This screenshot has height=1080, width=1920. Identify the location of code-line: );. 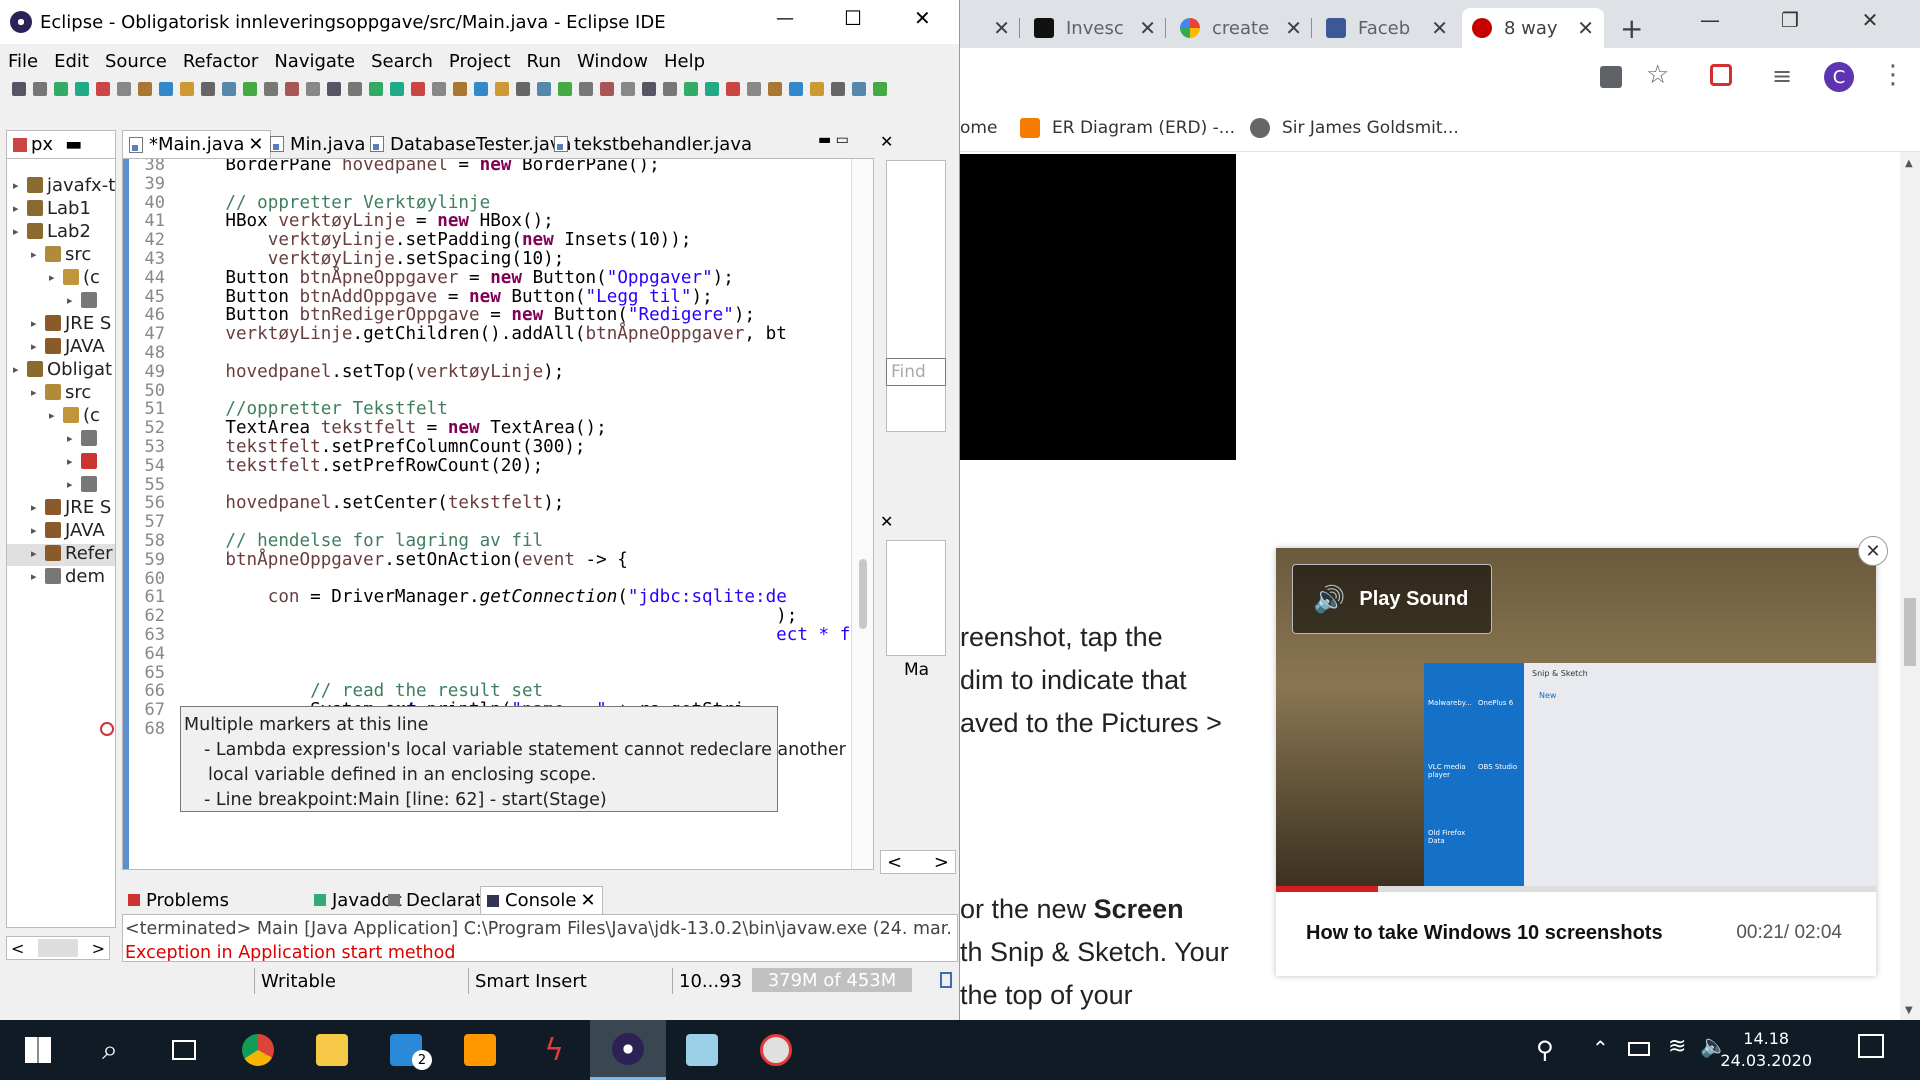
(490, 616).